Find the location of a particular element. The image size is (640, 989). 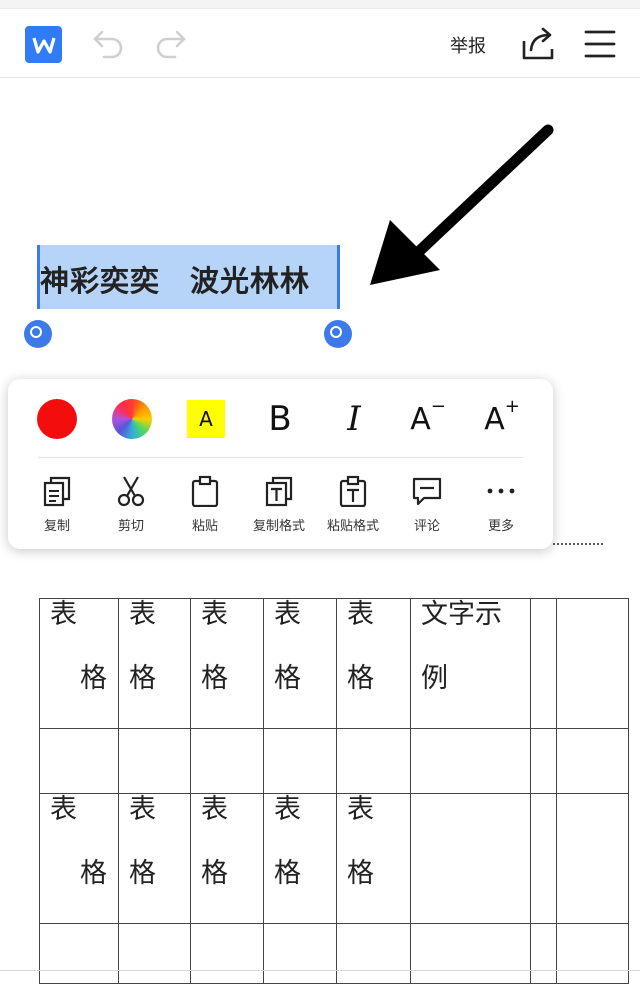

copy-button: 复制 is located at coordinates (57, 504).